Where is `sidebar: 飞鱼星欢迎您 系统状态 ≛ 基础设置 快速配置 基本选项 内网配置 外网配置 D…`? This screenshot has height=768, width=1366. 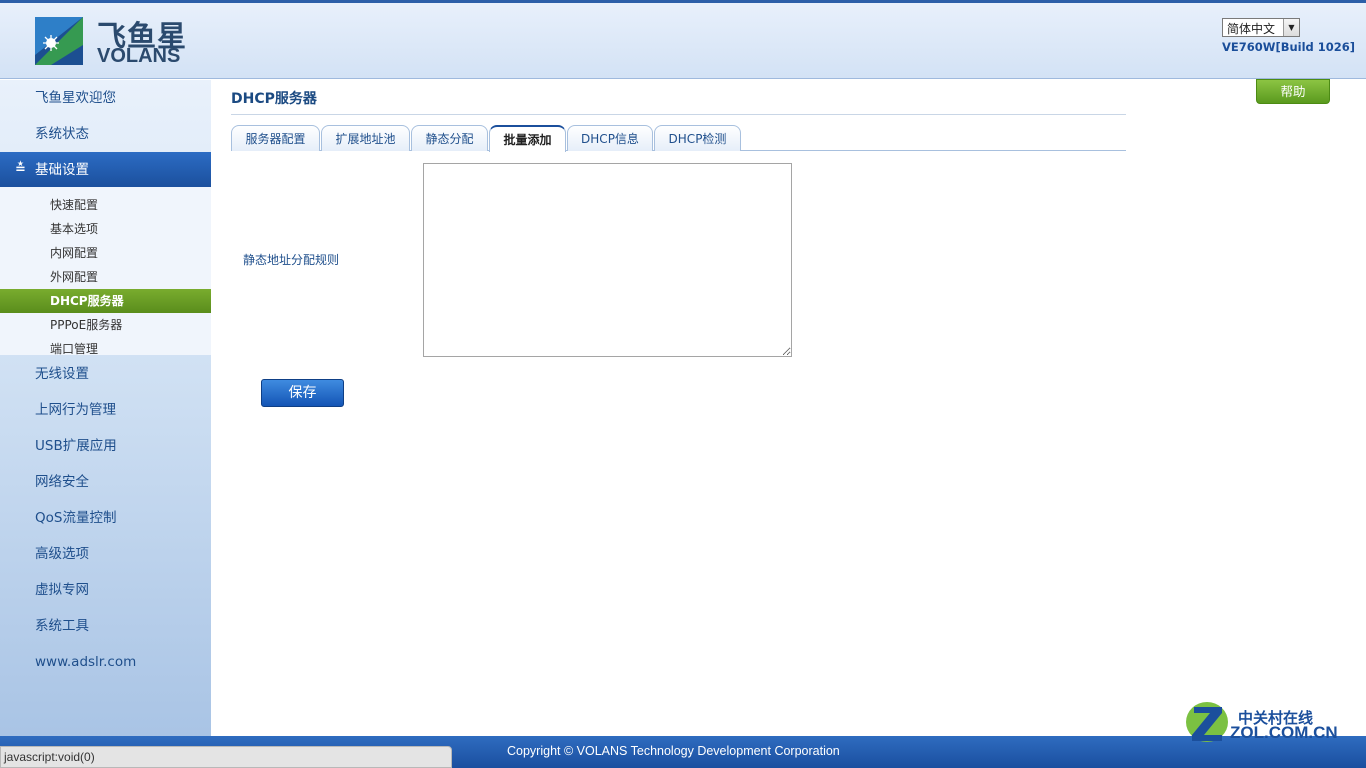 sidebar: 飞鱼星欢迎您 系统状态 ≛ 基础设置 快速配置 基本选项 内网配置 外网配置 D… is located at coordinates (105, 408).